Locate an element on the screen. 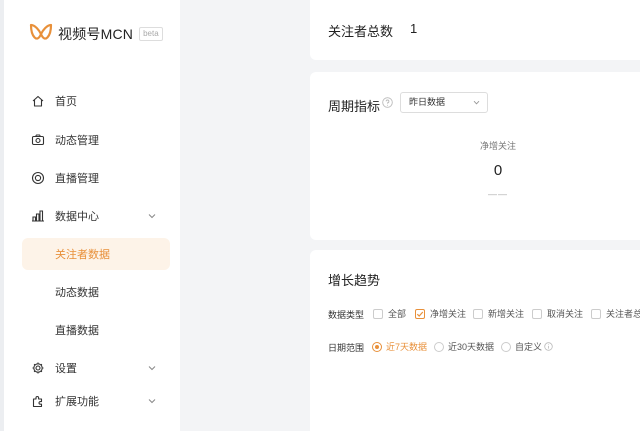  sidebar-item-label: 直播管理 is located at coordinates (77, 179).